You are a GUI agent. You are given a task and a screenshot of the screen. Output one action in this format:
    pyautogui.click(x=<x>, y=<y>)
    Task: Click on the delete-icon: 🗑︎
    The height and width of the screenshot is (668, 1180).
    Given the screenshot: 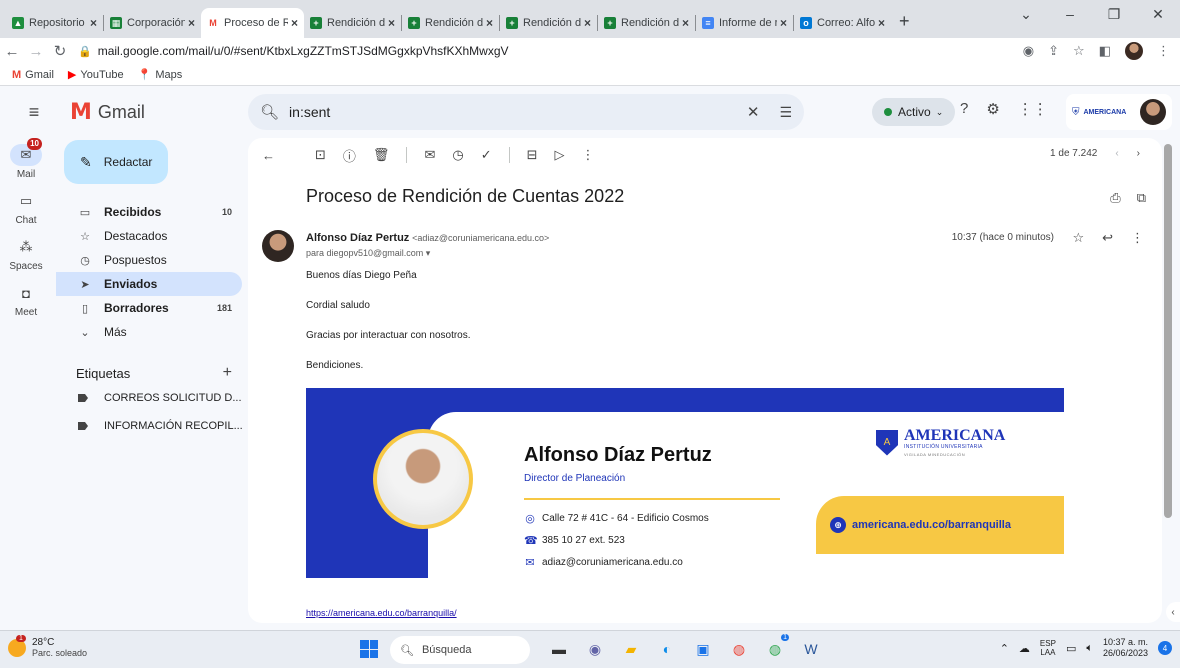 What is the action you would take?
    pyautogui.click(x=381, y=155)
    